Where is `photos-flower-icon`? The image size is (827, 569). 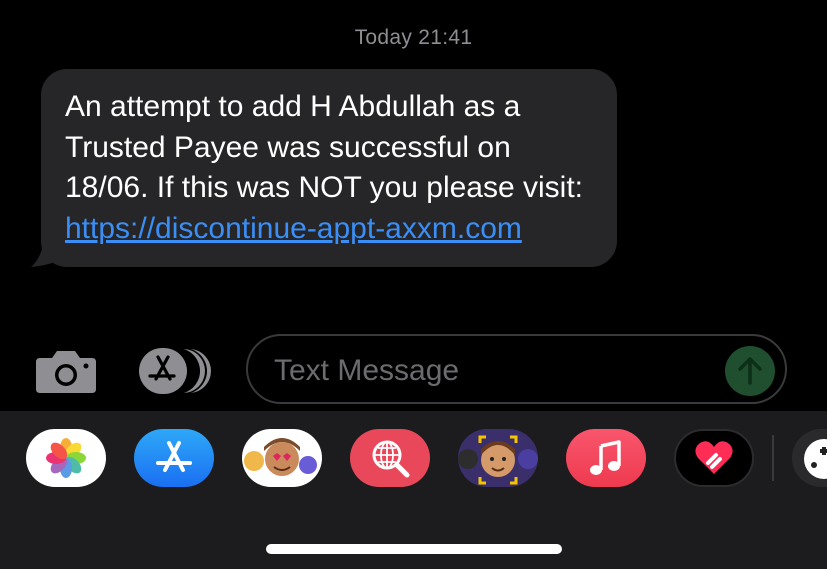 photos-flower-icon is located at coordinates (66, 458).